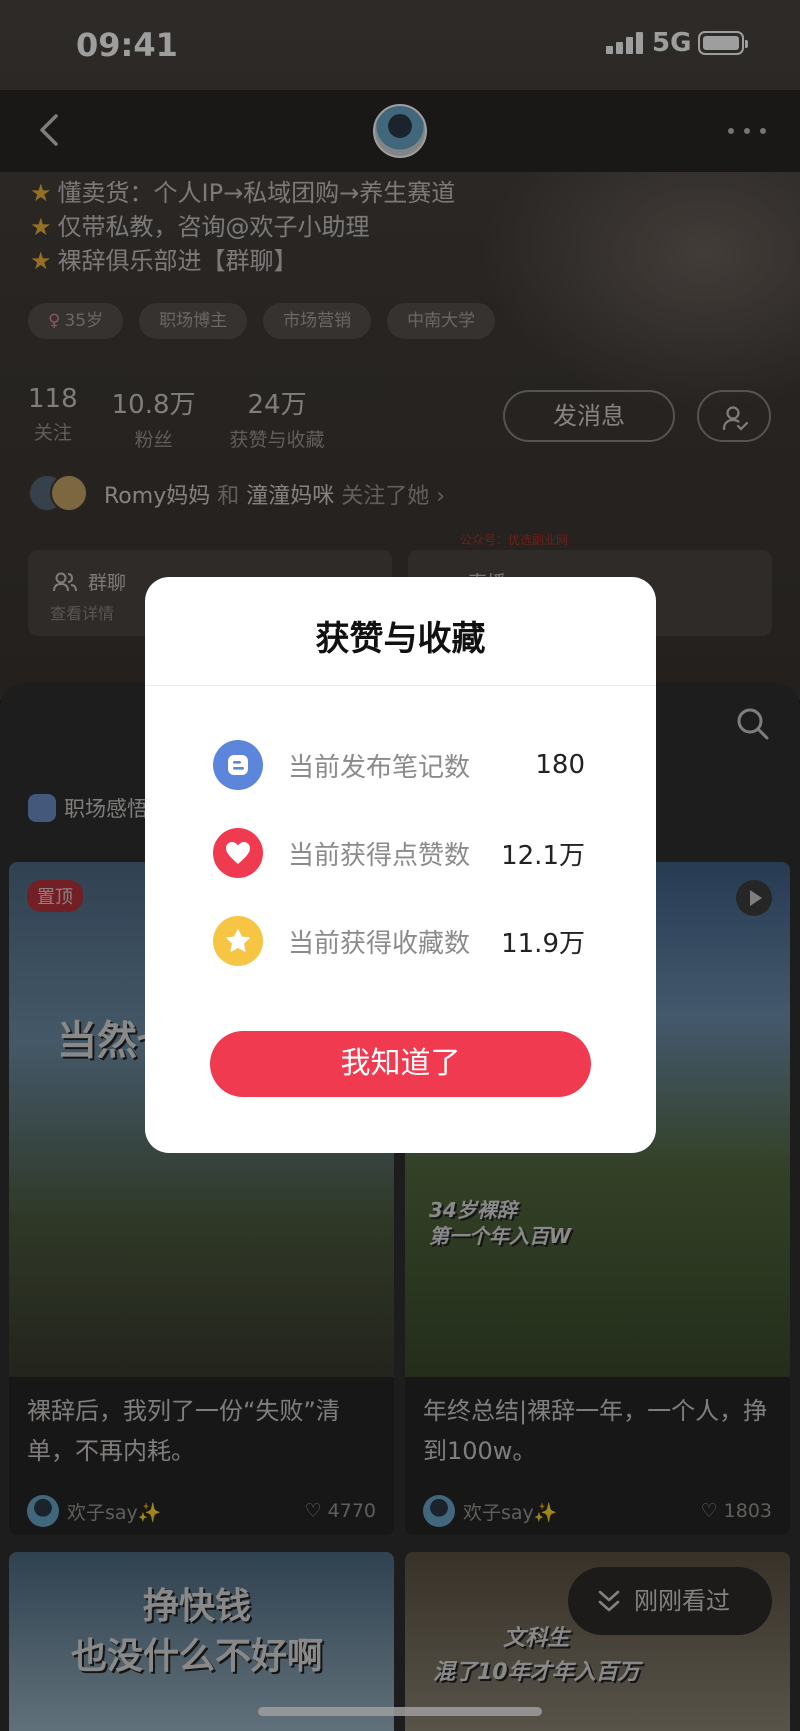  Describe the element at coordinates (595, 1431) in the screenshot. I see `note-title: 年终总结|裸辞一年，一个人，挣到100w。` at that location.